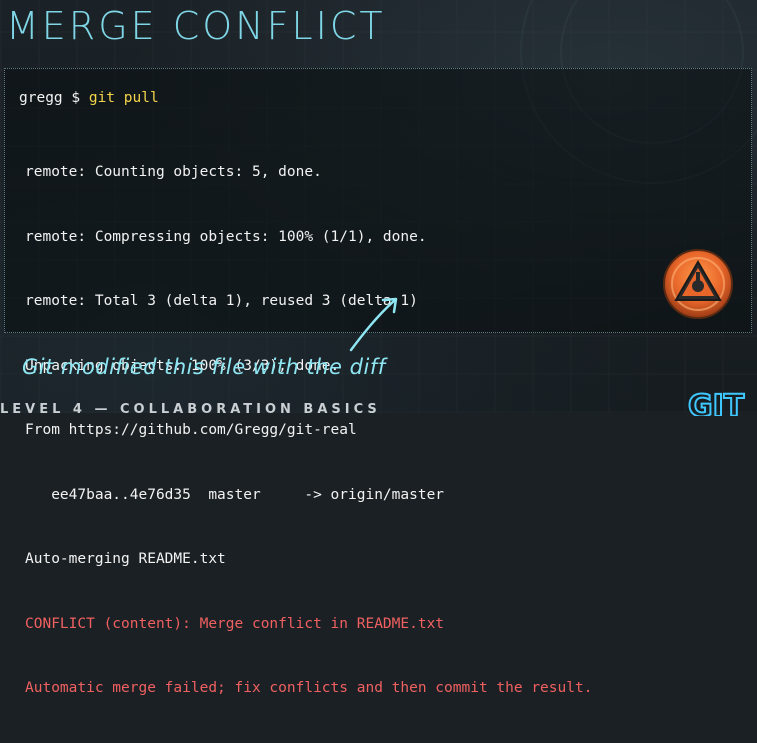 Image resolution: width=757 pixels, height=743 pixels. I want to click on terminal-command: git pull, so click(123, 98).